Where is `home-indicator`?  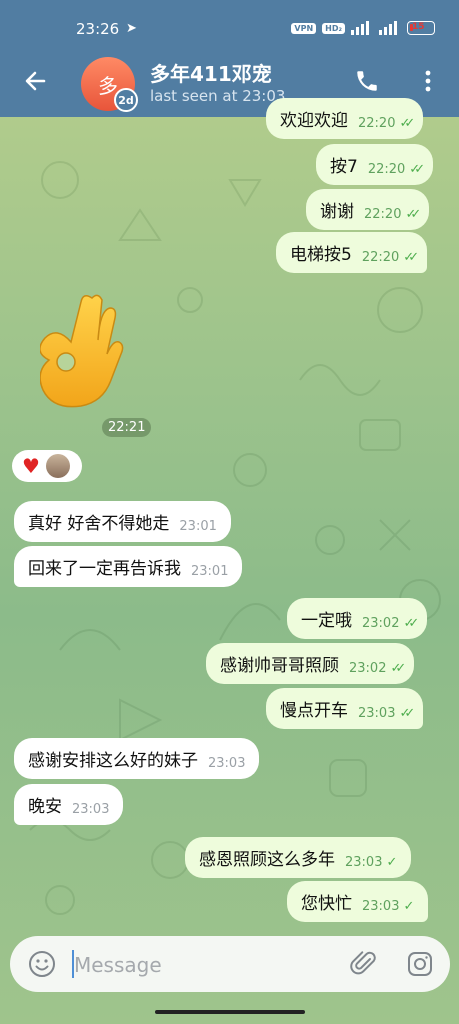
home-indicator is located at coordinates (230, 1012).